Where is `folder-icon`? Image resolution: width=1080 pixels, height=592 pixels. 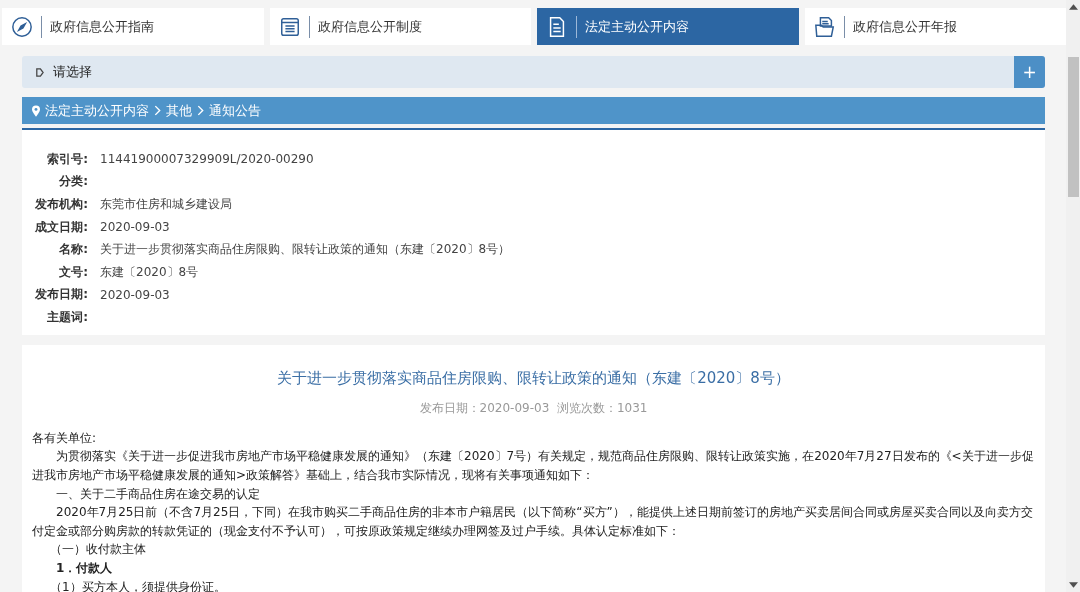 folder-icon is located at coordinates (824, 26).